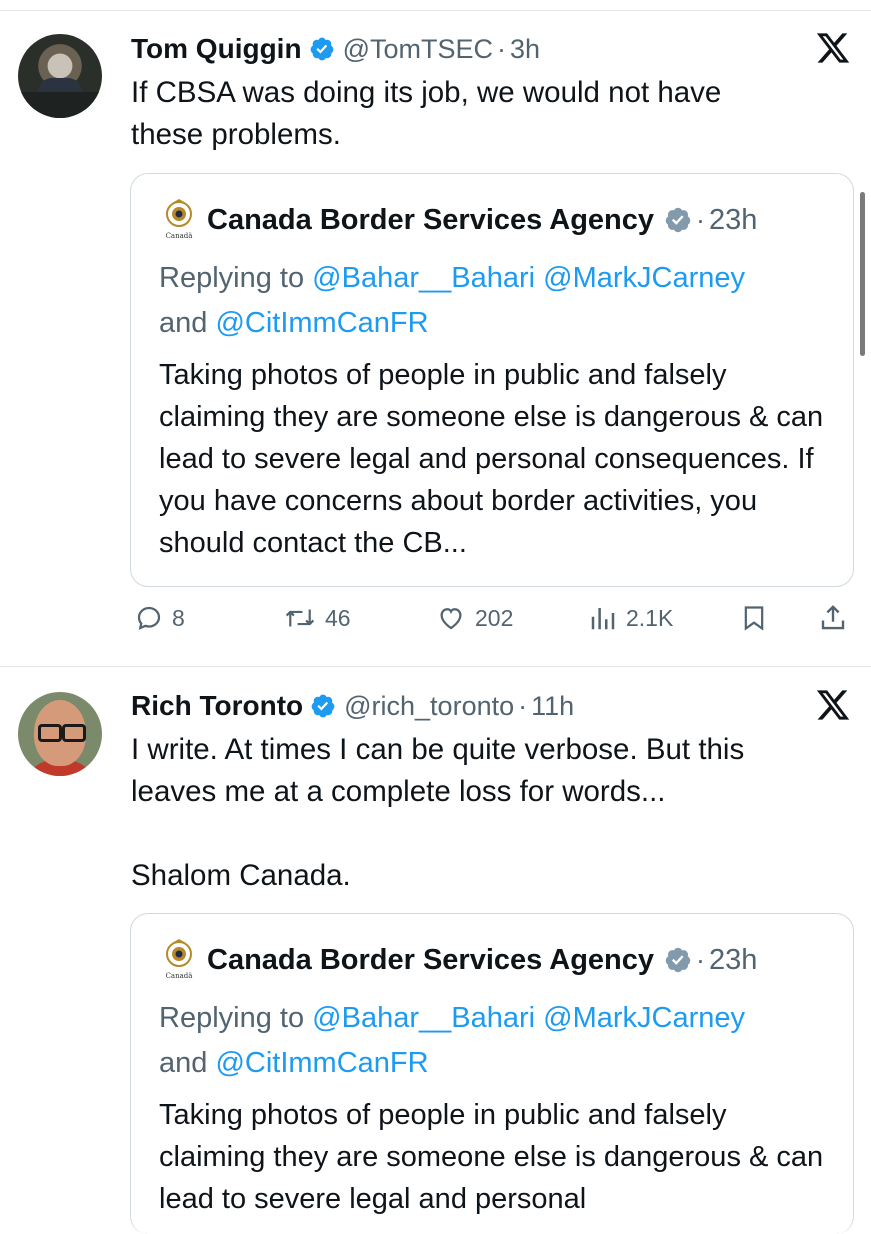 This screenshot has width=871, height=1234. I want to click on bookmark-icon, so click(754, 618).